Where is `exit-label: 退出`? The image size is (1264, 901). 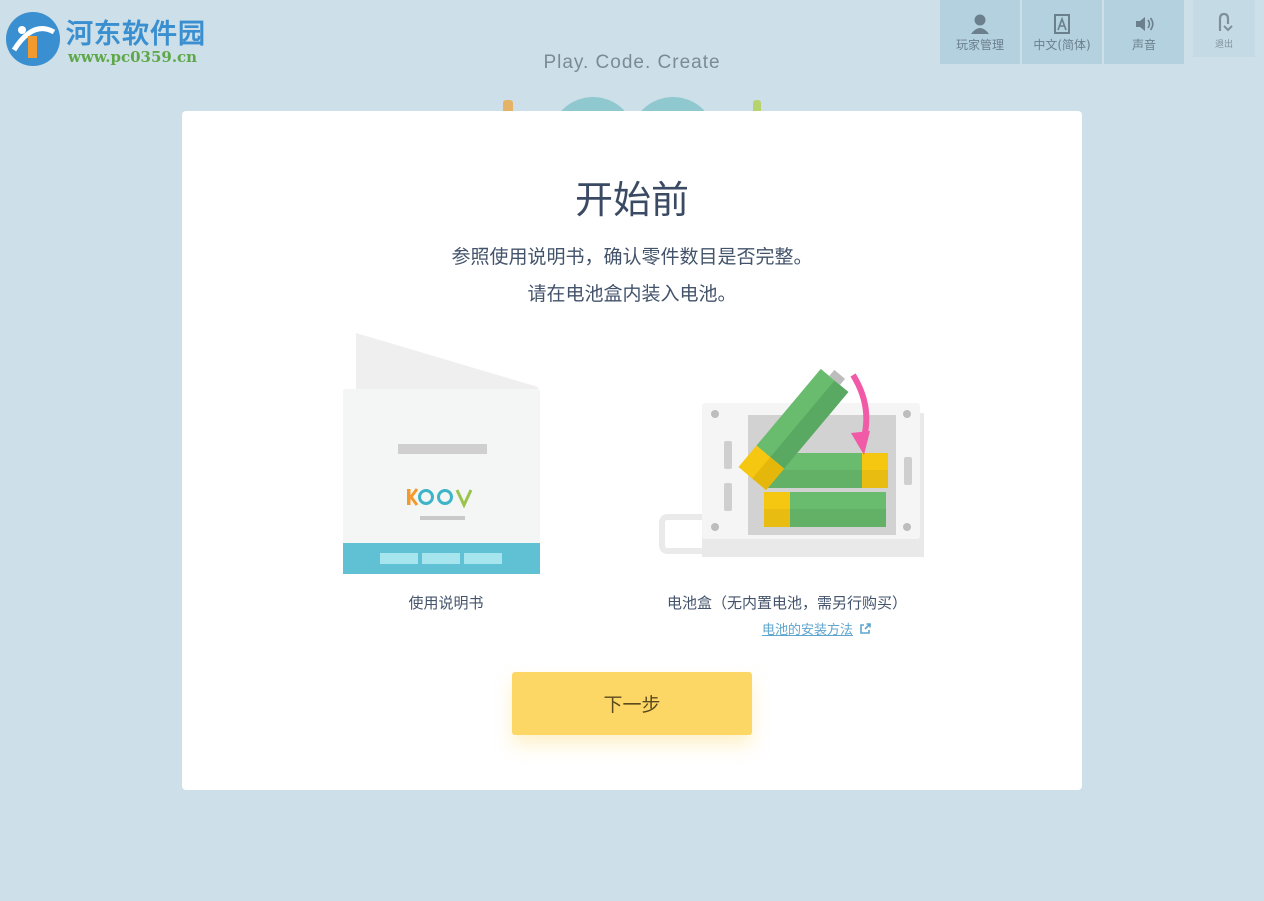 exit-label: 退出 is located at coordinates (1223, 45).